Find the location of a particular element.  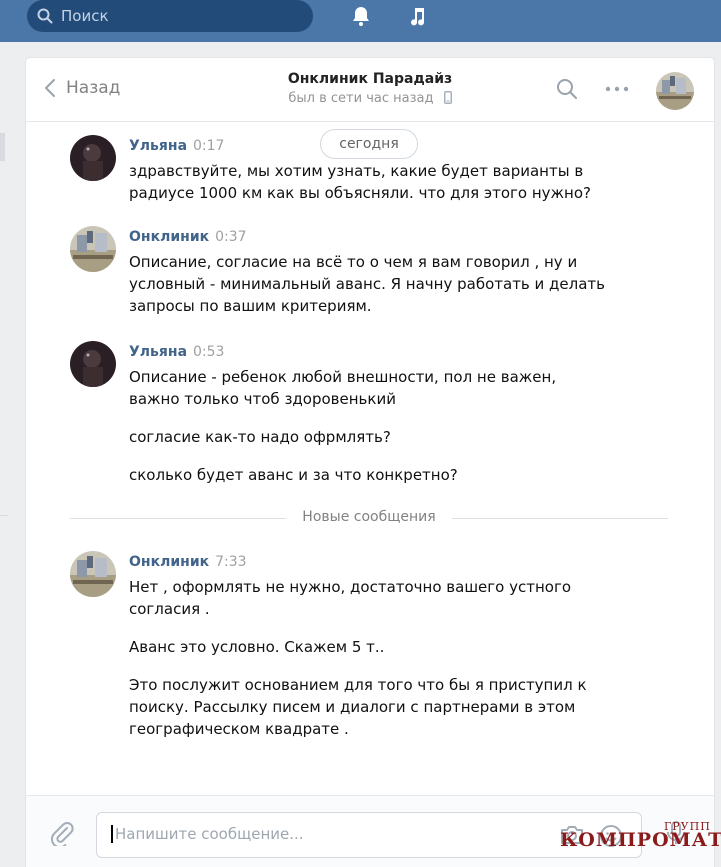

new-messages-divider: Новые сообщения is located at coordinates (369, 518).